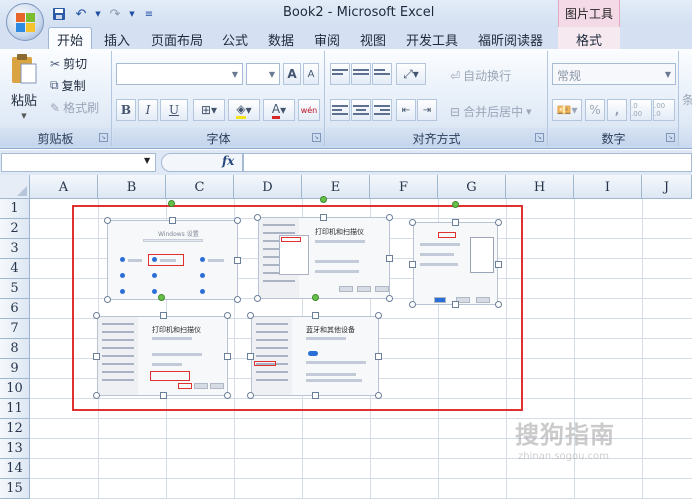 The image size is (692, 499). What do you see at coordinates (361, 74) in the screenshot?
I see `align-middle-button` at bounding box center [361, 74].